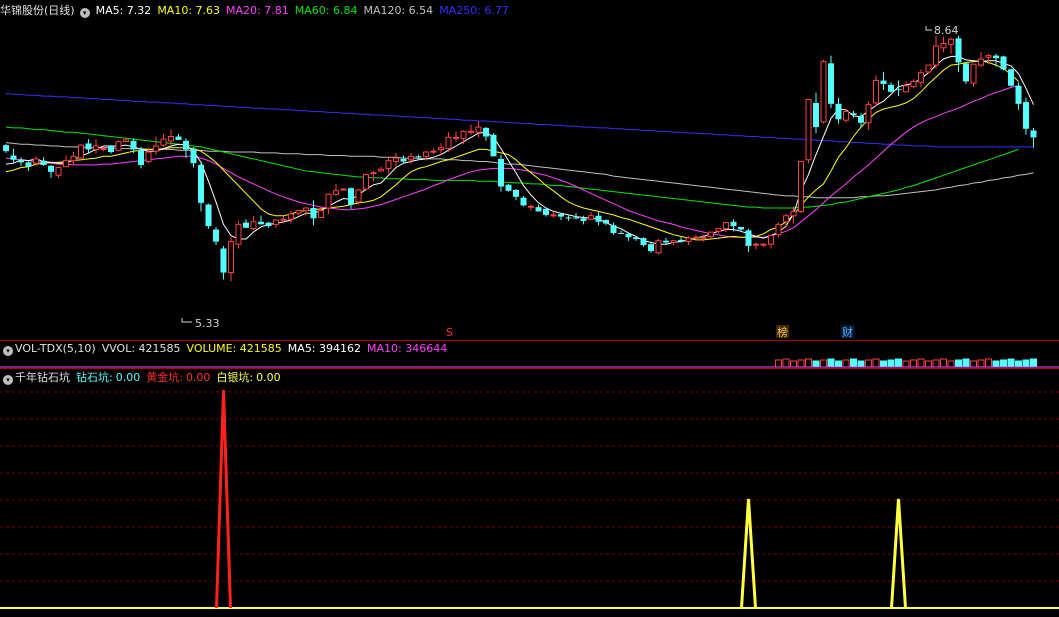 The width and height of the screenshot is (1059, 617). Describe the element at coordinates (235, 377) in the screenshot. I see `silver-pit-label: 白银坑:` at that location.